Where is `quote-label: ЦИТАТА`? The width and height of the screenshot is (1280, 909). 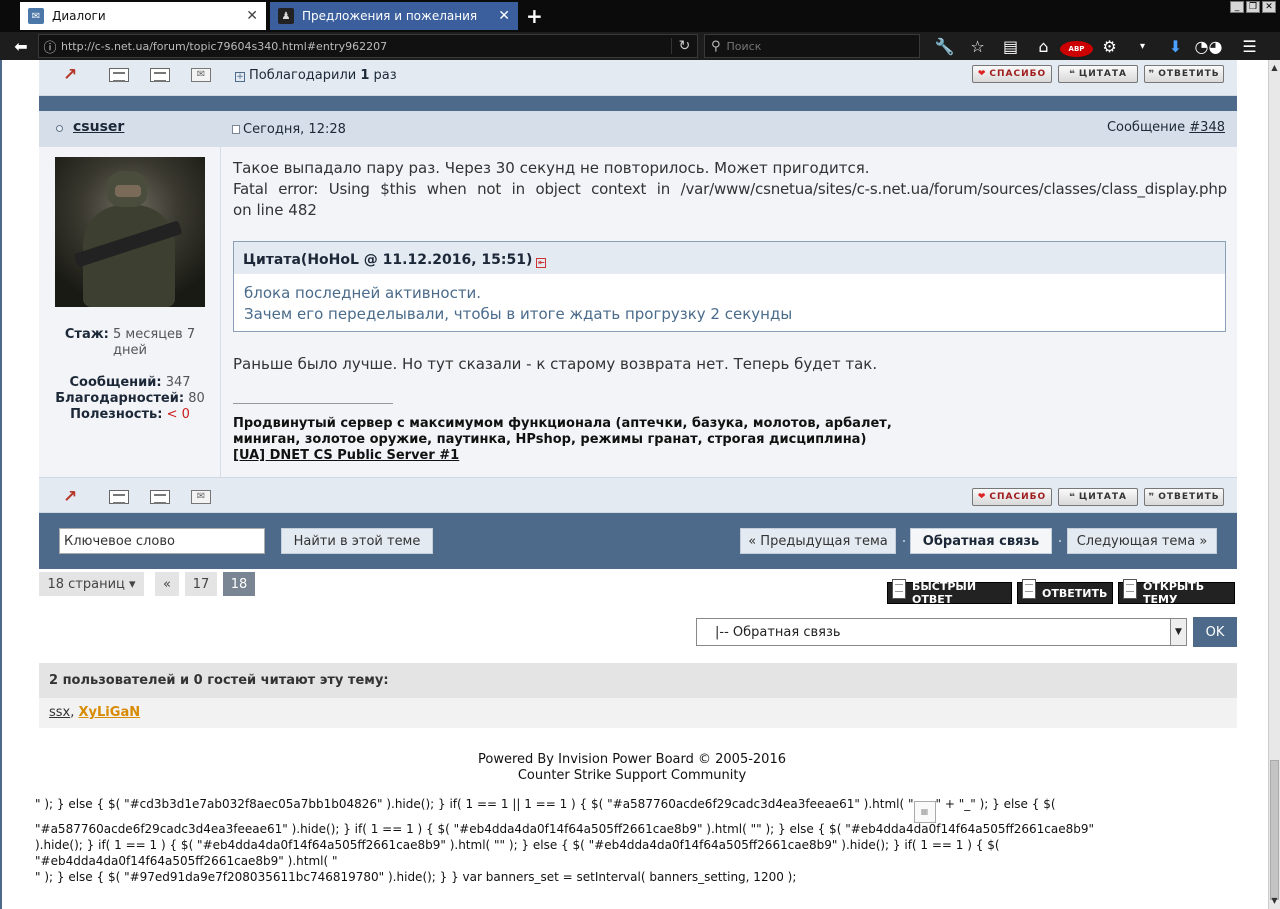 quote-label: ЦИТАТА is located at coordinates (1102, 497).